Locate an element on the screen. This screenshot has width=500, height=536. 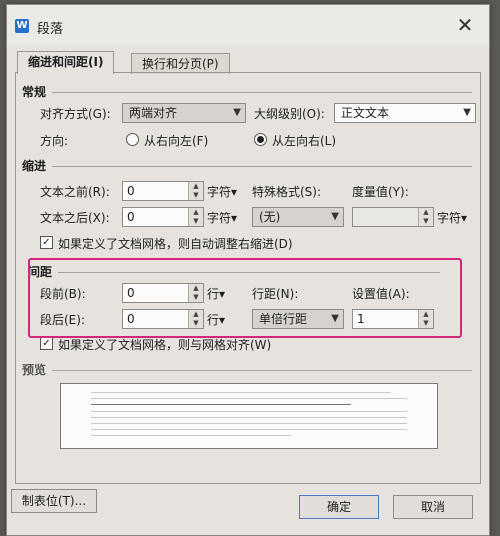
alignment-value: 两端对齐 is located at coordinates (153, 113).